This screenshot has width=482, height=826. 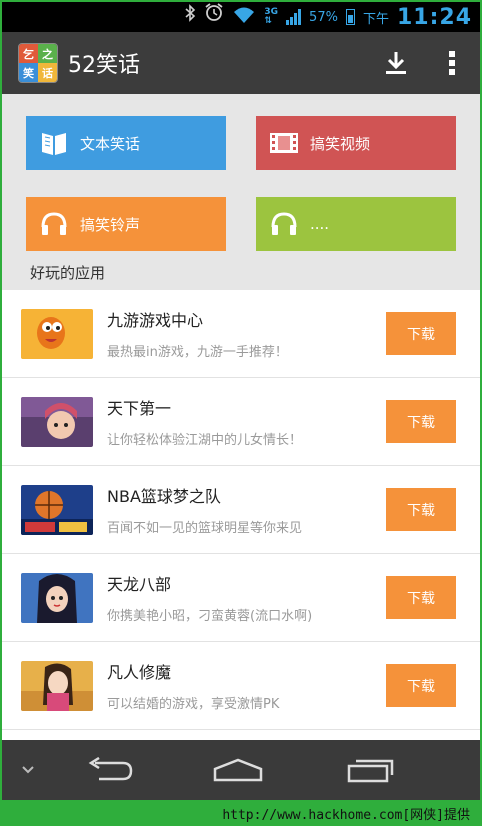 I want to click on app-description: 你携美艳小昭，刁蛮黄蓉(流口水啊), so click(x=210, y=616).